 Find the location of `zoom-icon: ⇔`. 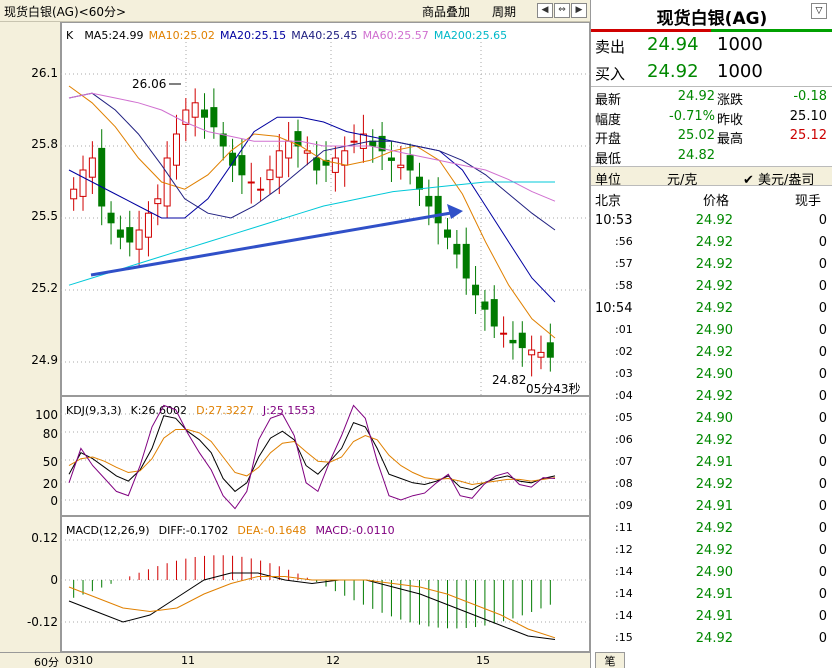

zoom-icon: ⇔ is located at coordinates (562, 10).